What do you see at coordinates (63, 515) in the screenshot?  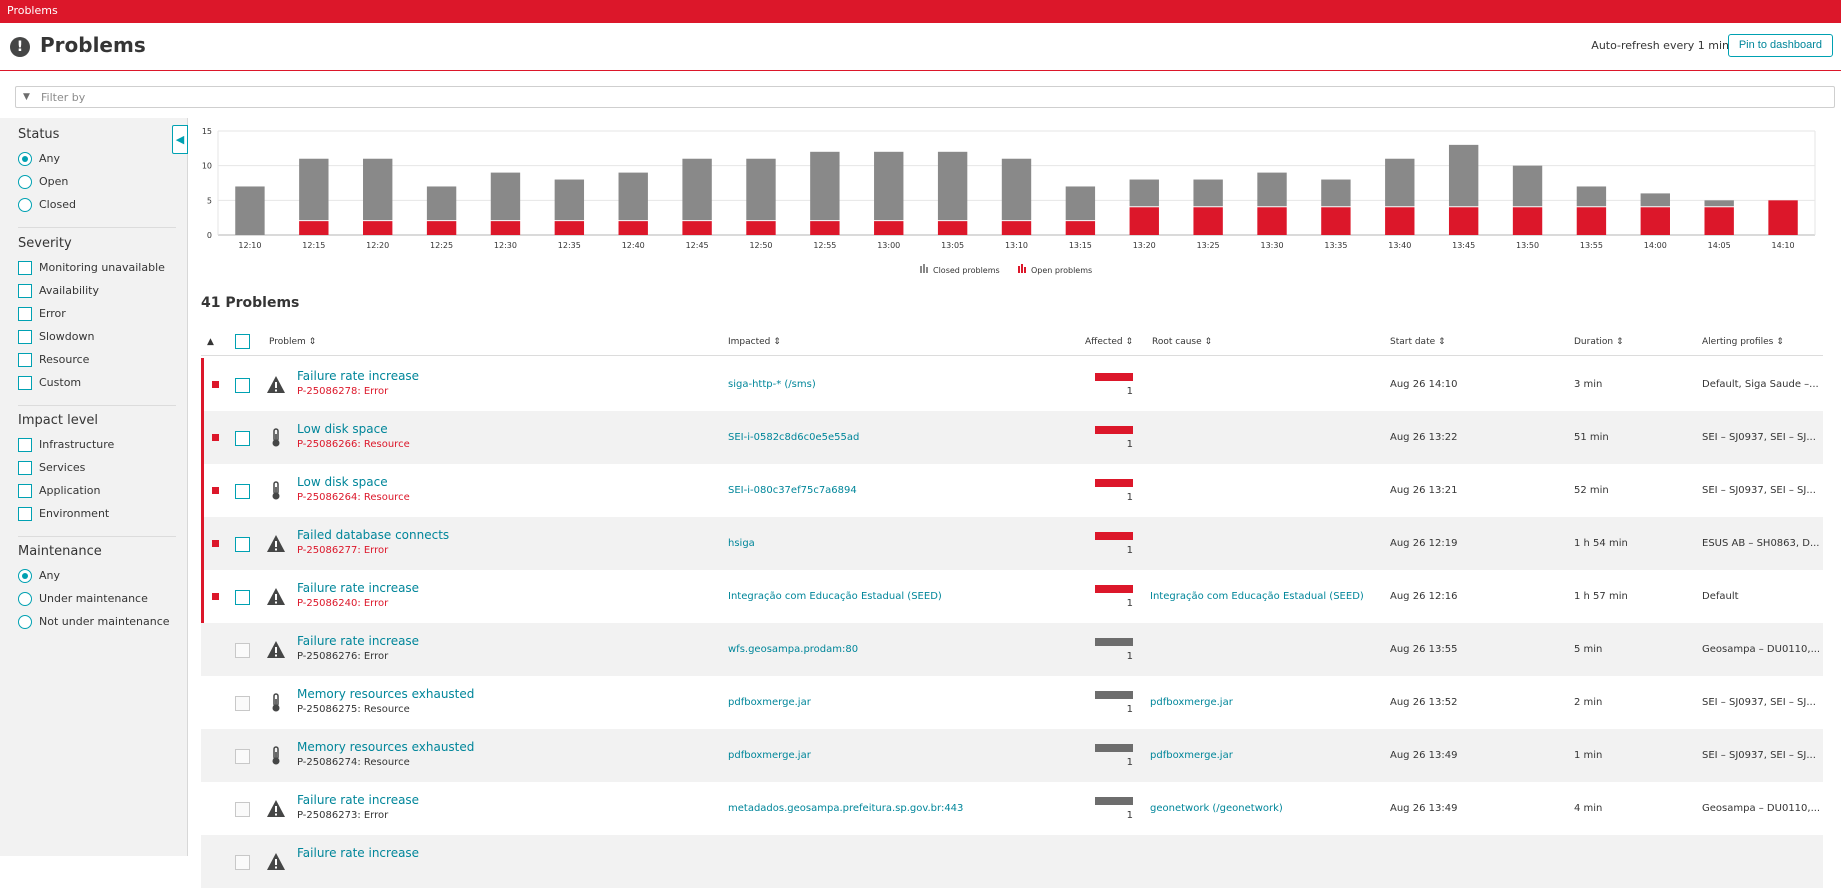 I see `impact-environment-checkbox: Environment` at bounding box center [63, 515].